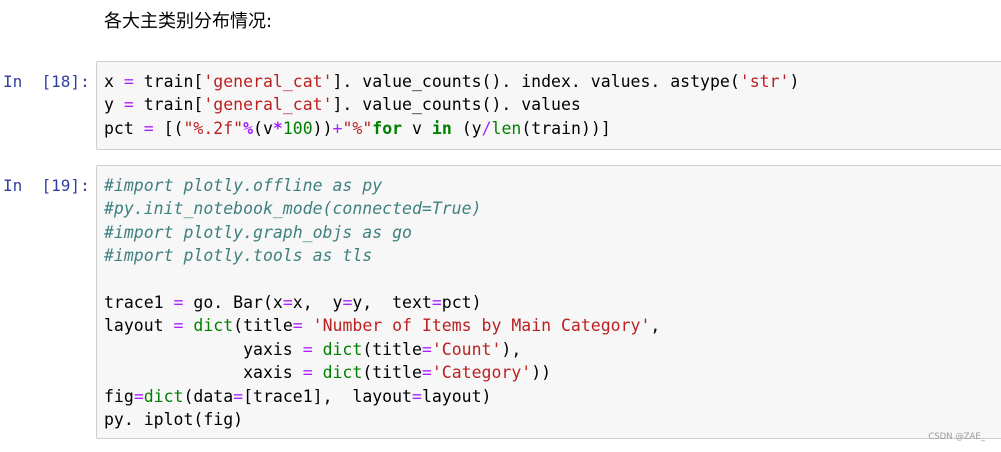 This screenshot has height=452, width=1001. What do you see at coordinates (764, 81) in the screenshot?
I see `code-token: 'str'` at bounding box center [764, 81].